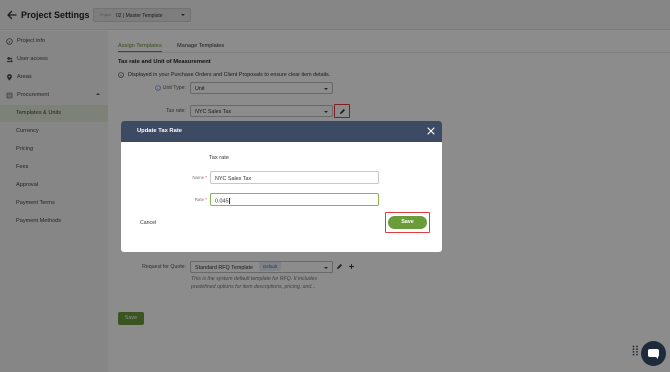  Describe the element at coordinates (294, 199) in the screenshot. I see `rate-field: 0.045` at that location.